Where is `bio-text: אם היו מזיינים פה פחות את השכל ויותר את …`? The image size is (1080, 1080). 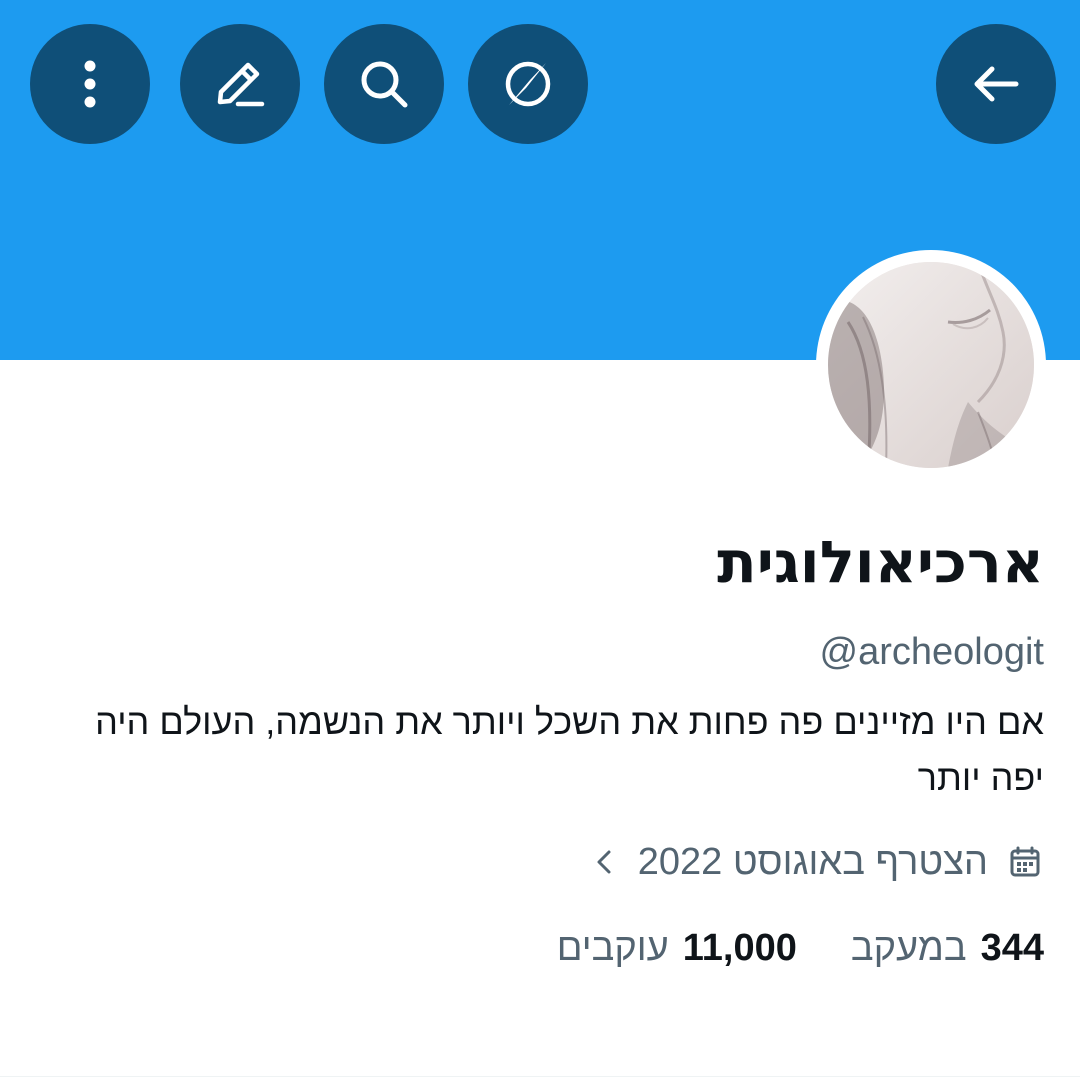
bio-text: אם היו מזיינים פה פחות את השכל ויותר את … is located at coordinates (569, 749).